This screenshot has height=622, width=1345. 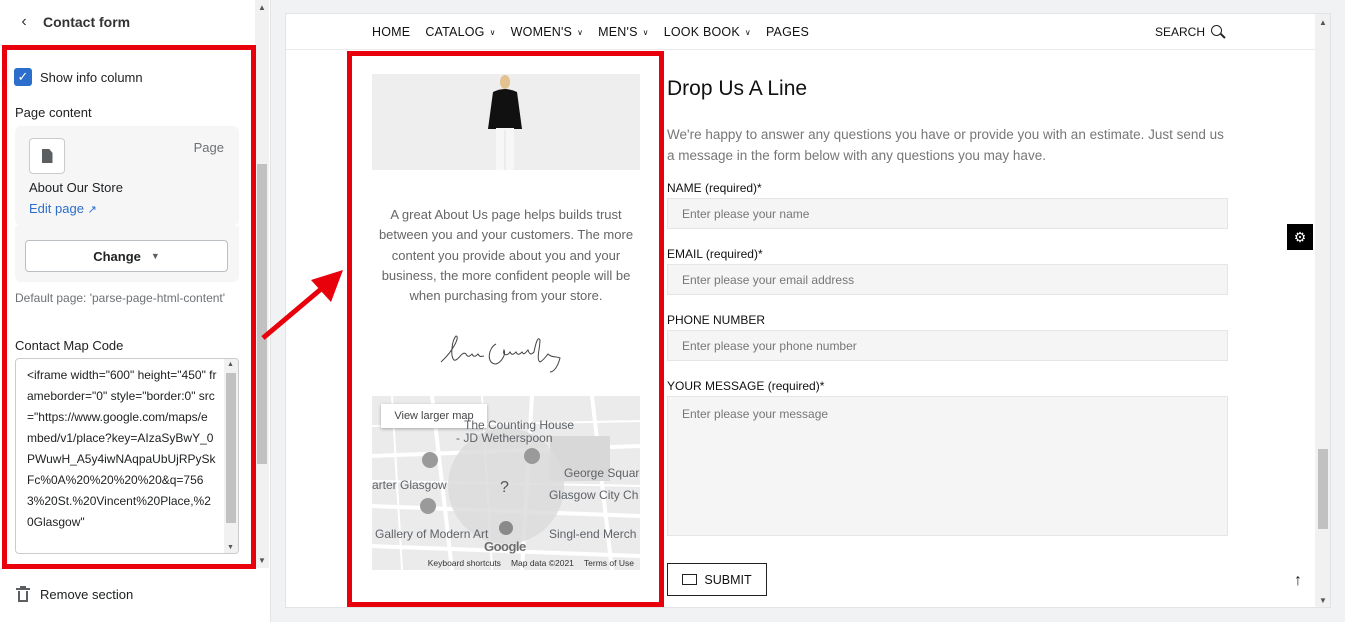 What do you see at coordinates (120, 298) in the screenshot?
I see `default-page-text: Default page: 'parse-page-html-content'` at bounding box center [120, 298].